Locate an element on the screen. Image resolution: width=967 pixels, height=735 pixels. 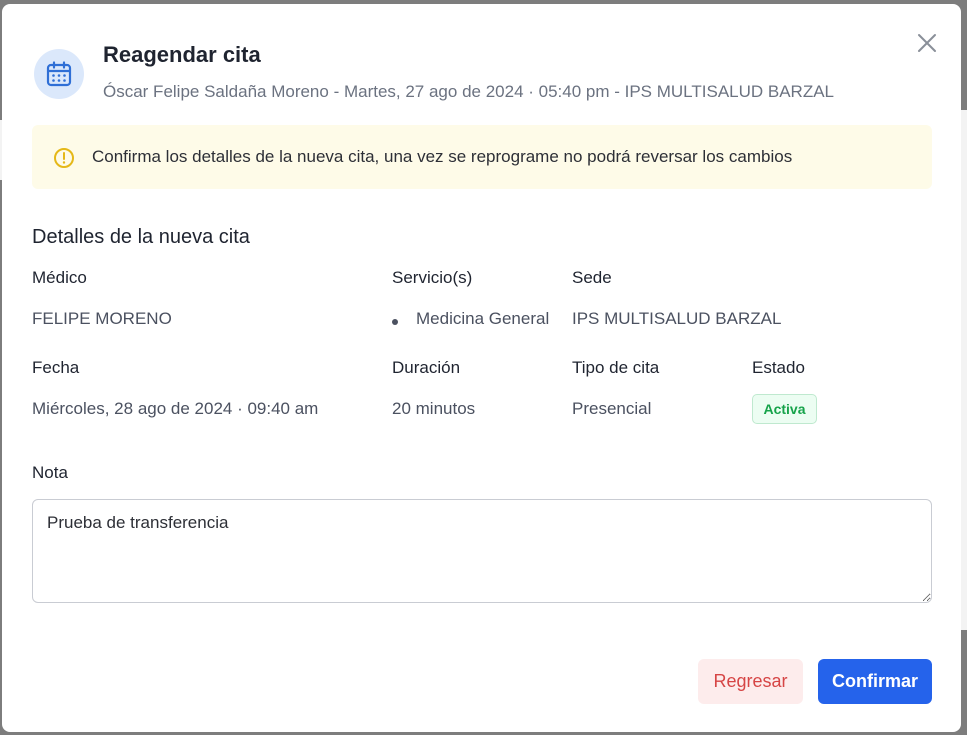
servicio-item: Medicina General is located at coordinates (483, 318).